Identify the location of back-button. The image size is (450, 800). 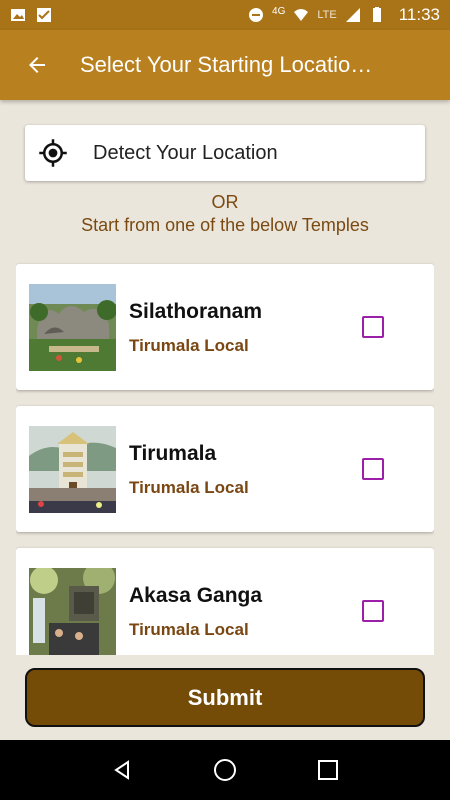
(37, 65).